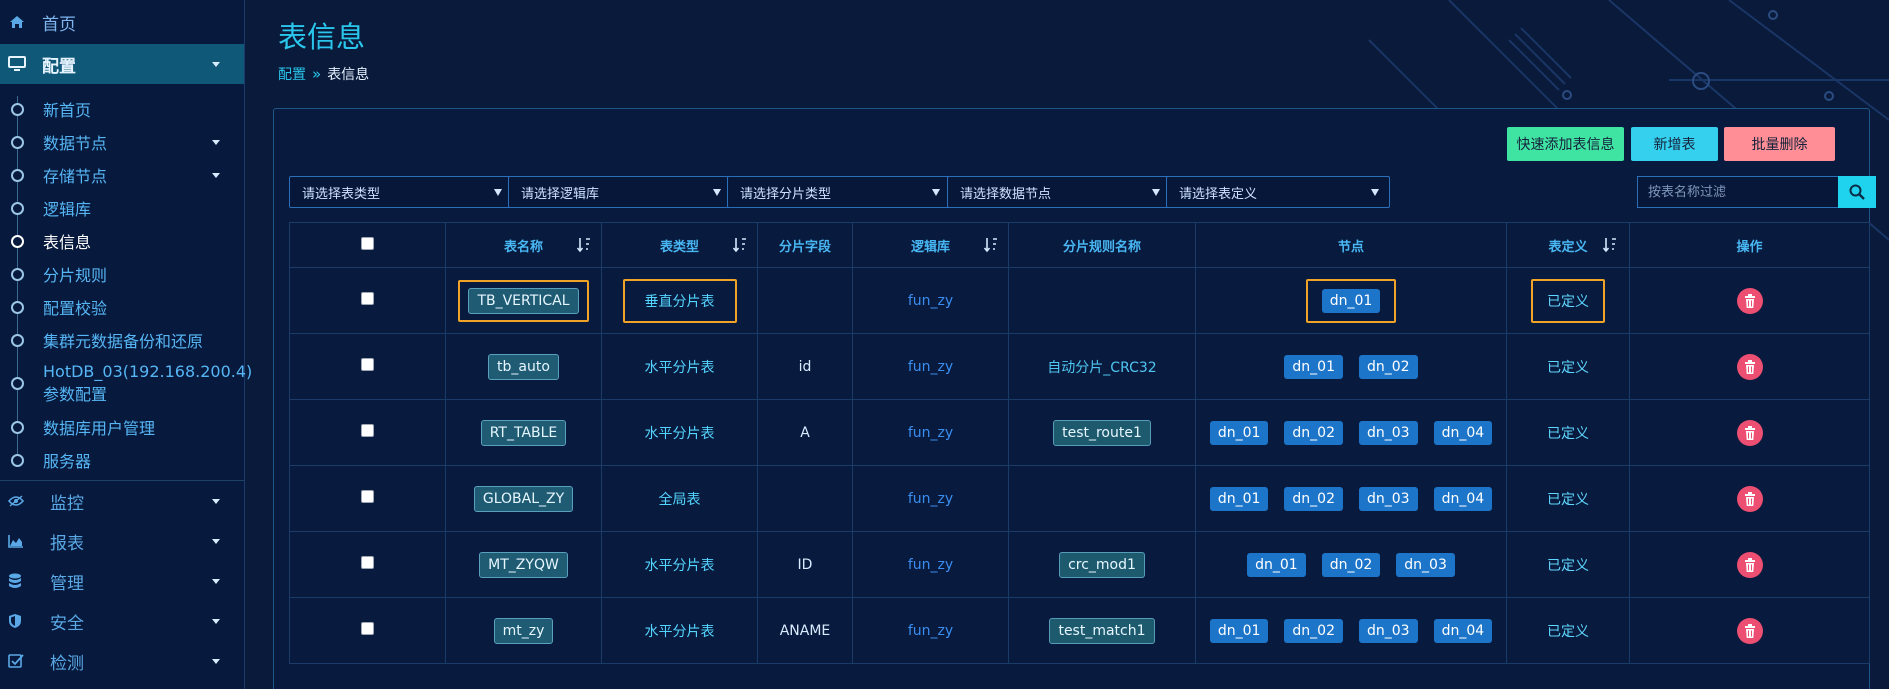 This screenshot has width=1889, height=689. I want to click on nav-security: 安全, so click(122, 621).